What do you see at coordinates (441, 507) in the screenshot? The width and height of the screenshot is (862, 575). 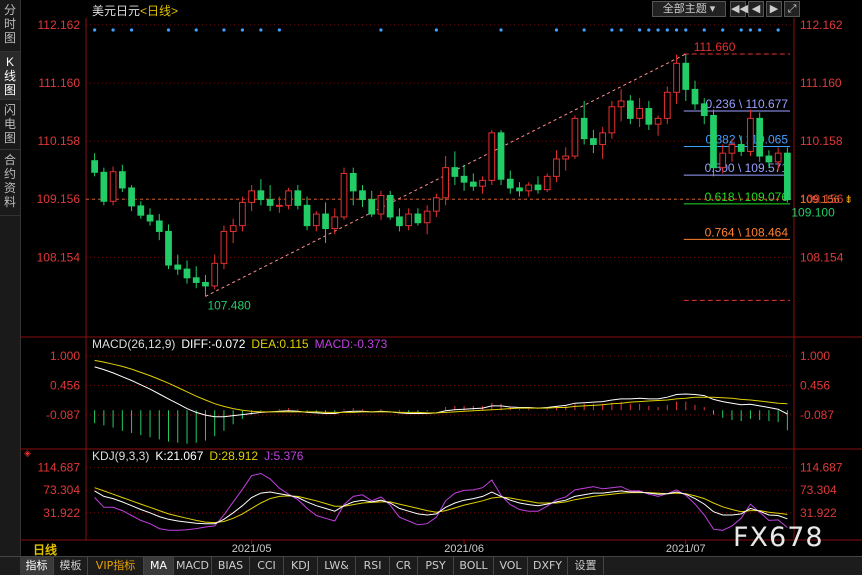 I see `k-line` at bounding box center [441, 507].